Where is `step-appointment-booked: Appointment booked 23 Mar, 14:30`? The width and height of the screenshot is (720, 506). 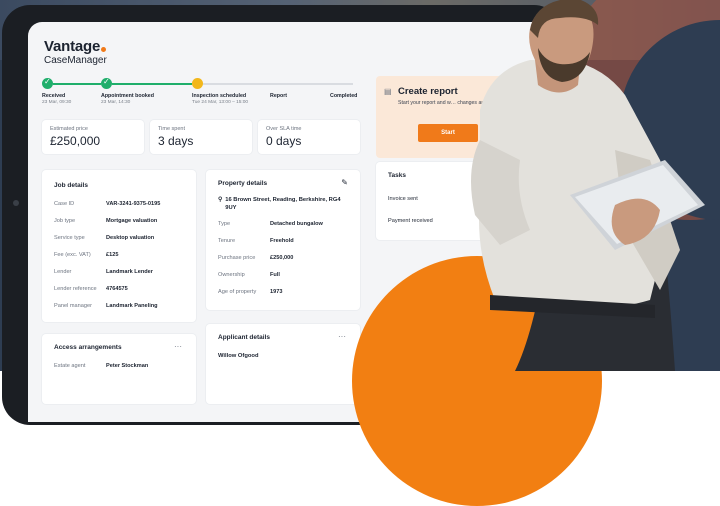 step-appointment-booked: Appointment booked 23 Mar, 14:30 is located at coordinates (127, 91).